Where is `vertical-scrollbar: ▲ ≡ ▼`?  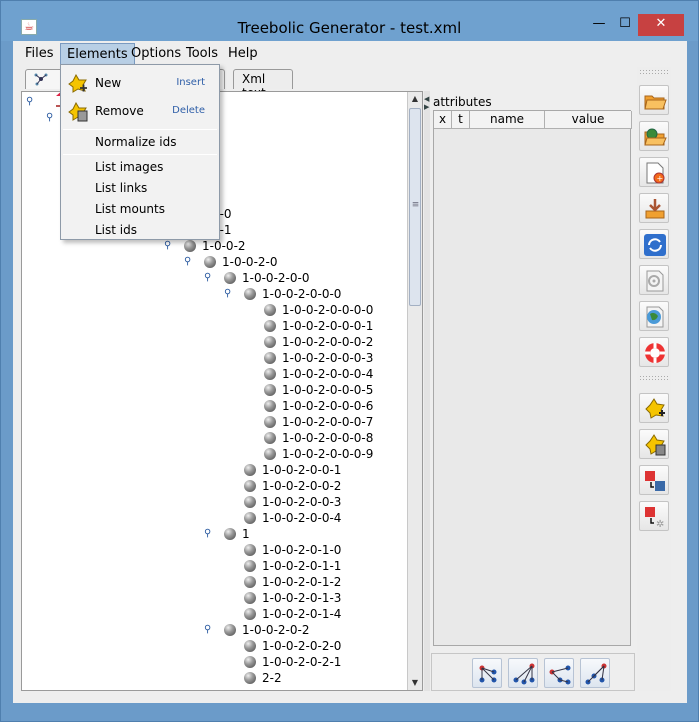
vertical-scrollbar: ▲ ≡ ▼ is located at coordinates (414, 391).